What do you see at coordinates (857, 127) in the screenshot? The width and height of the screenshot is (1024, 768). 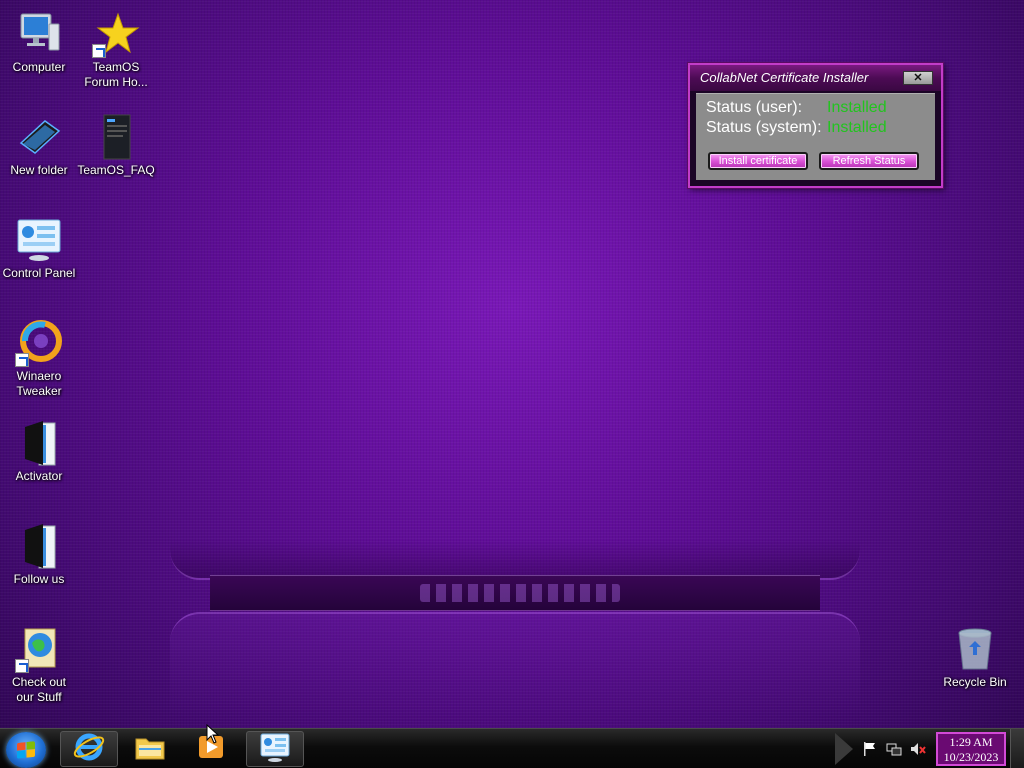 I see `status-system-value: Installed` at bounding box center [857, 127].